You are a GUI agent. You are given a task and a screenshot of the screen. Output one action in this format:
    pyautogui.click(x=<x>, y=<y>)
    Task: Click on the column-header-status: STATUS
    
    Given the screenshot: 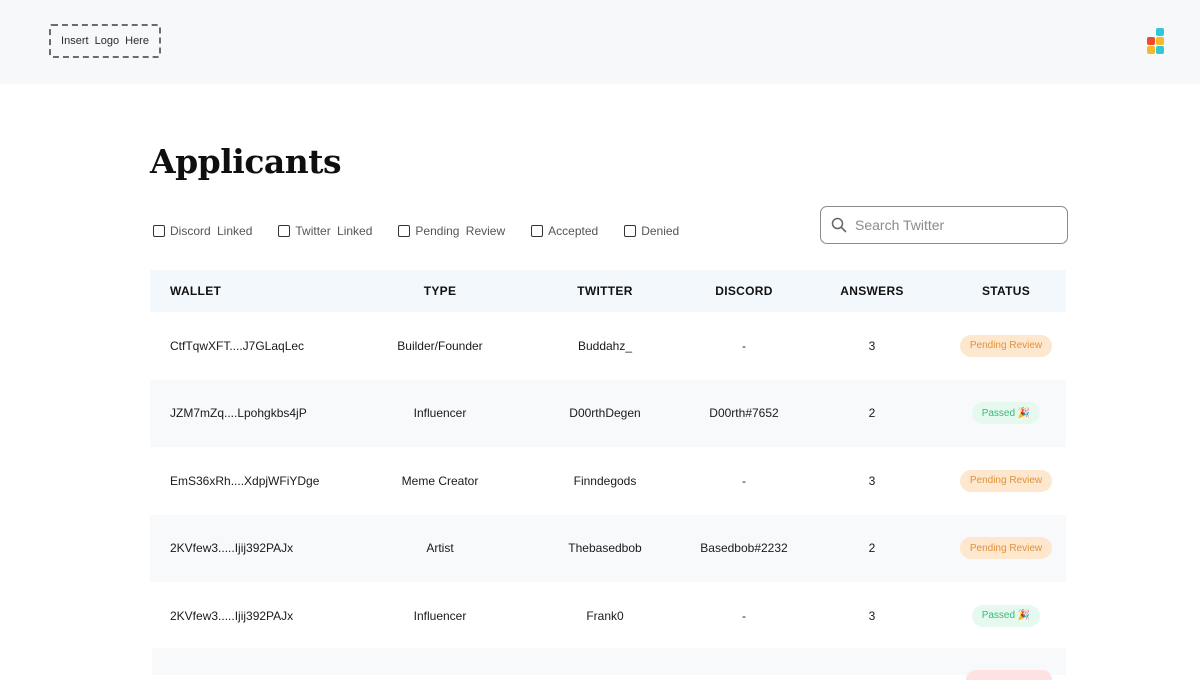 What is the action you would take?
    pyautogui.click(x=1006, y=291)
    